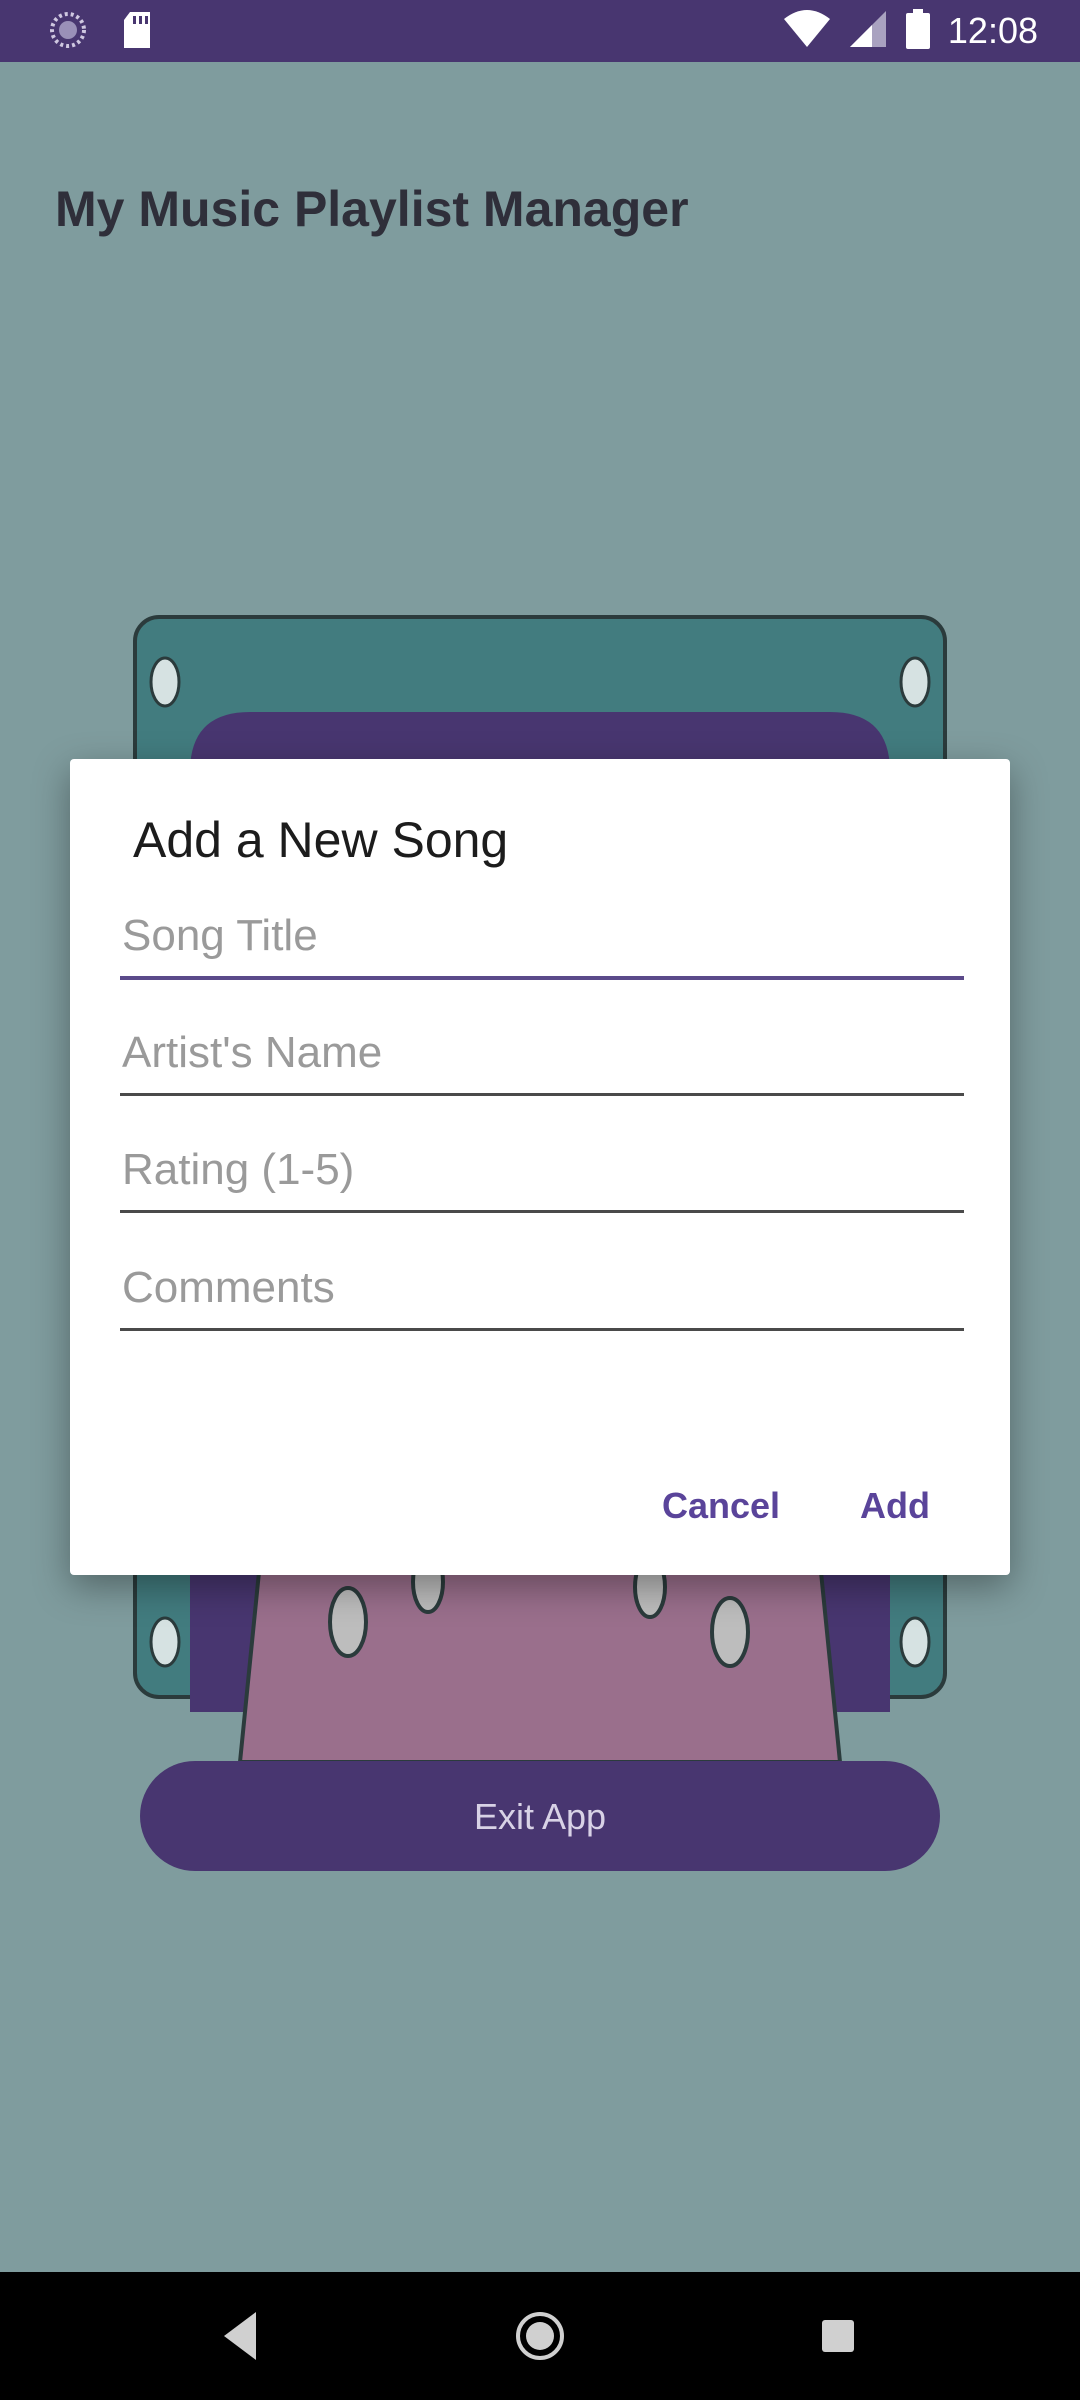  Describe the element at coordinates (895, 1506) in the screenshot. I see `add-button: Add` at that location.